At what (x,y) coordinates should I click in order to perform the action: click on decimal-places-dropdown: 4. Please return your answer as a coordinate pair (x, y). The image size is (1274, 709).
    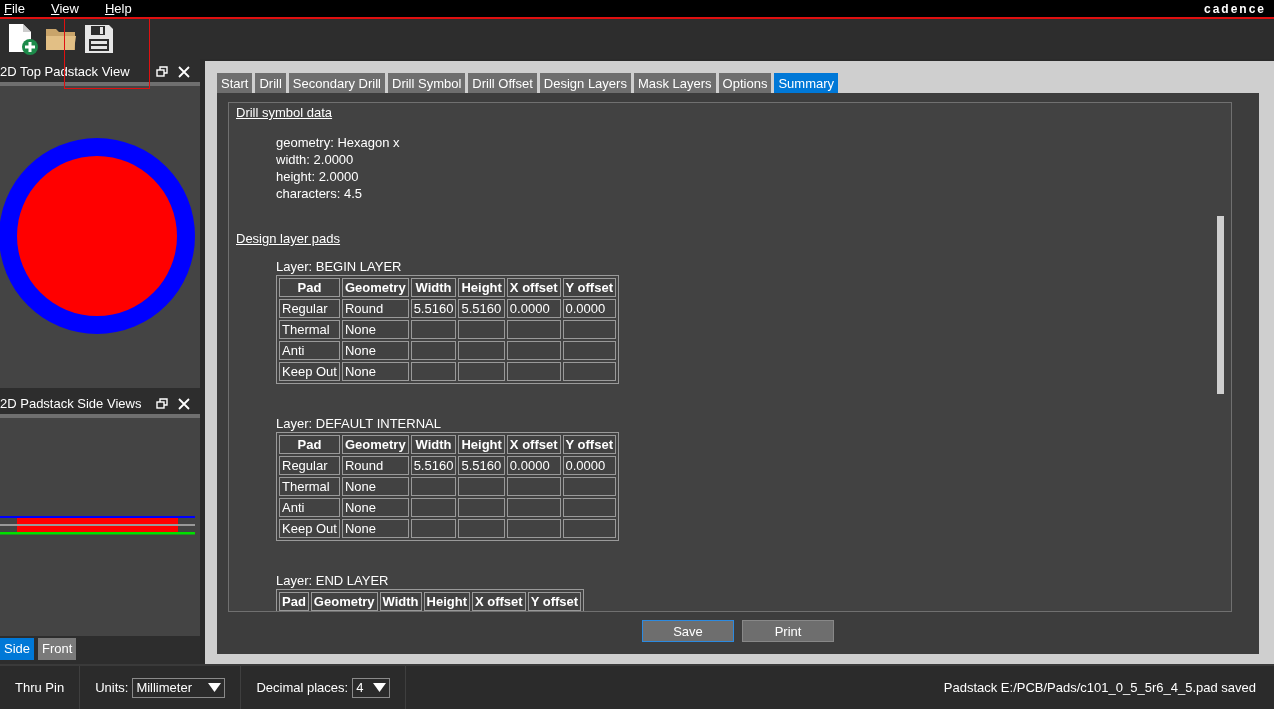
    Looking at the image, I should click on (371, 687).